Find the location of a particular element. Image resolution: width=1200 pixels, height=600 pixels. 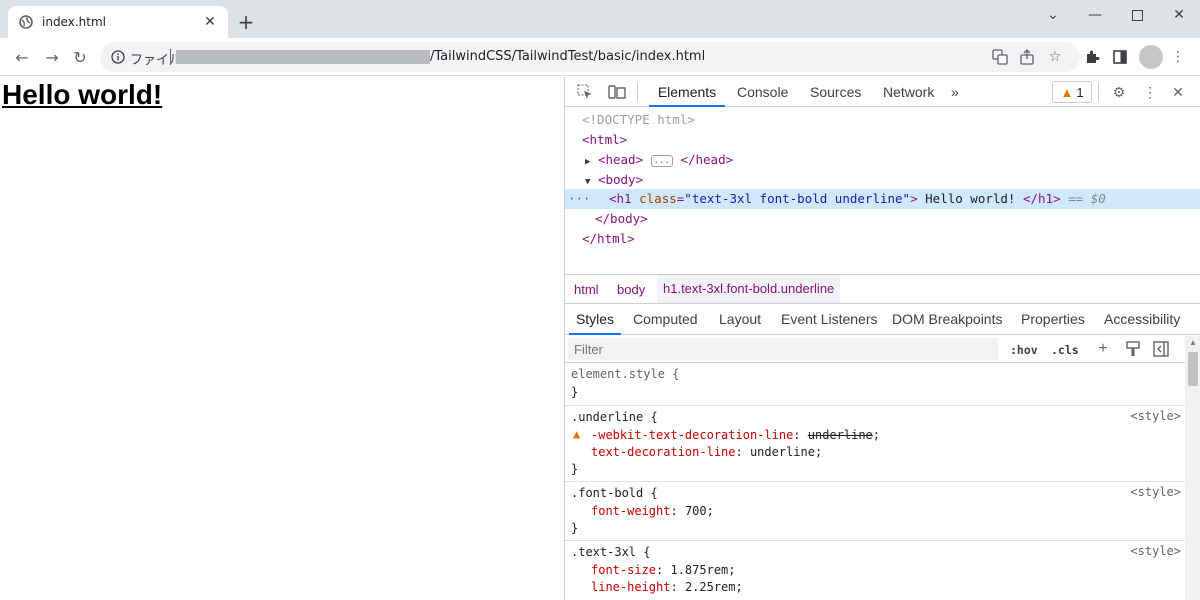

scroll-up-arrow-icon: ▲ is located at coordinates (1193, 342).